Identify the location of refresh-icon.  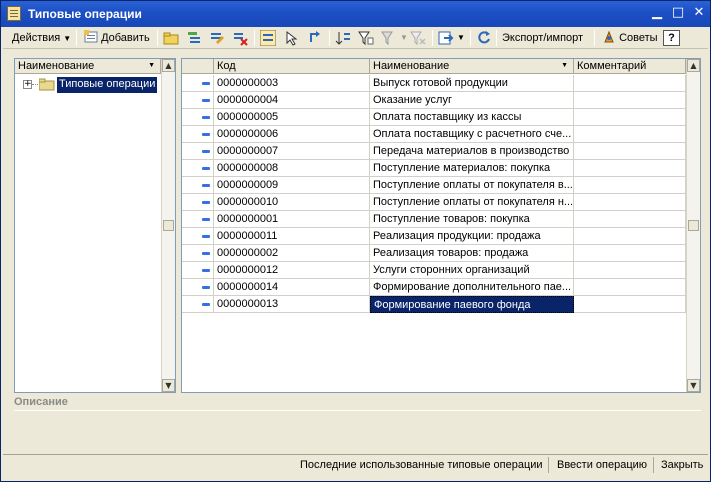
(484, 38).